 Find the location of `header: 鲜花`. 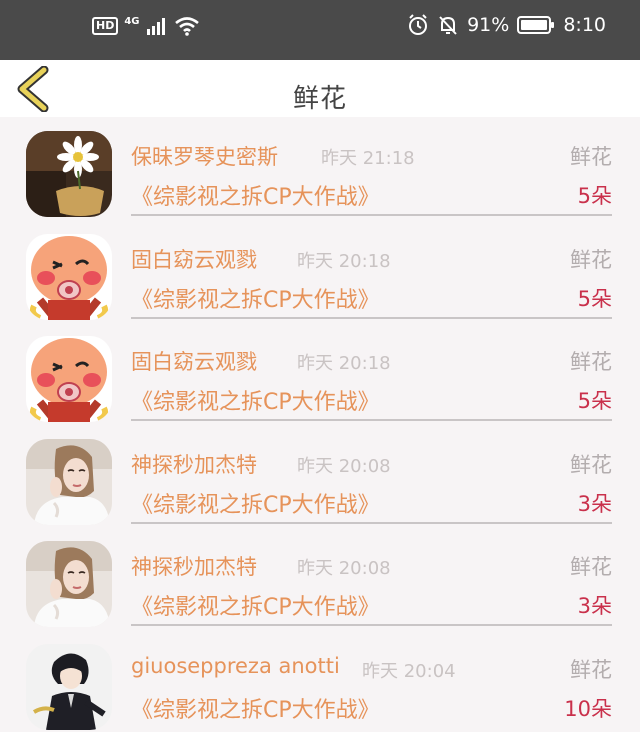

header: 鲜花 is located at coordinates (320, 88).